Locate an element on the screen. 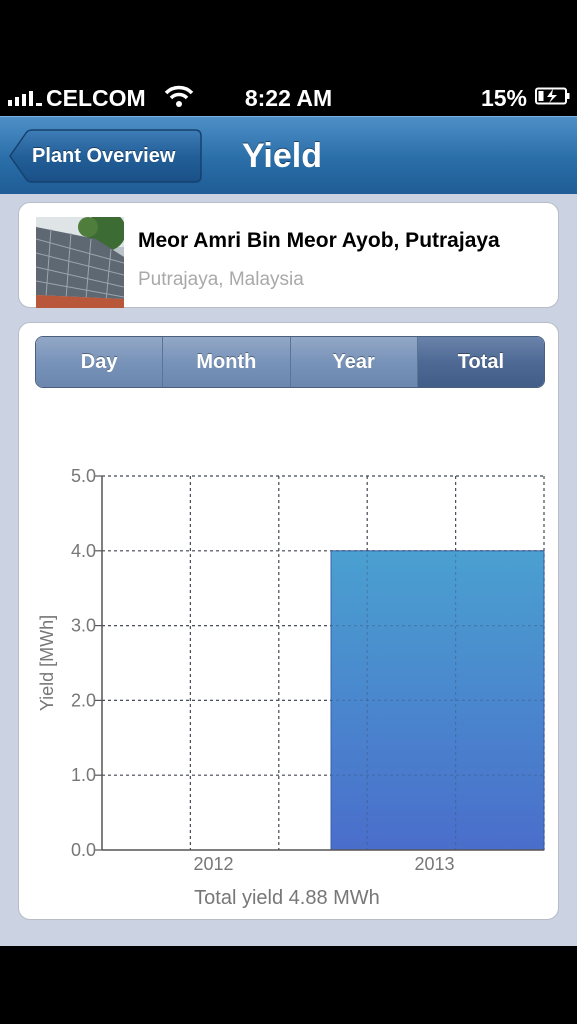  plant-location: Putrajaya, Malaysia is located at coordinates (221, 279).